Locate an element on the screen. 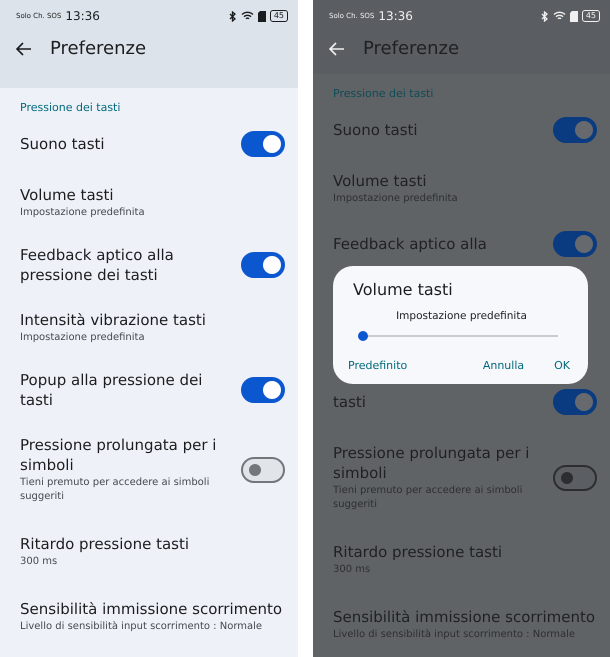 This screenshot has width=610, height=657. dialog-button: Predefinito is located at coordinates (378, 365).